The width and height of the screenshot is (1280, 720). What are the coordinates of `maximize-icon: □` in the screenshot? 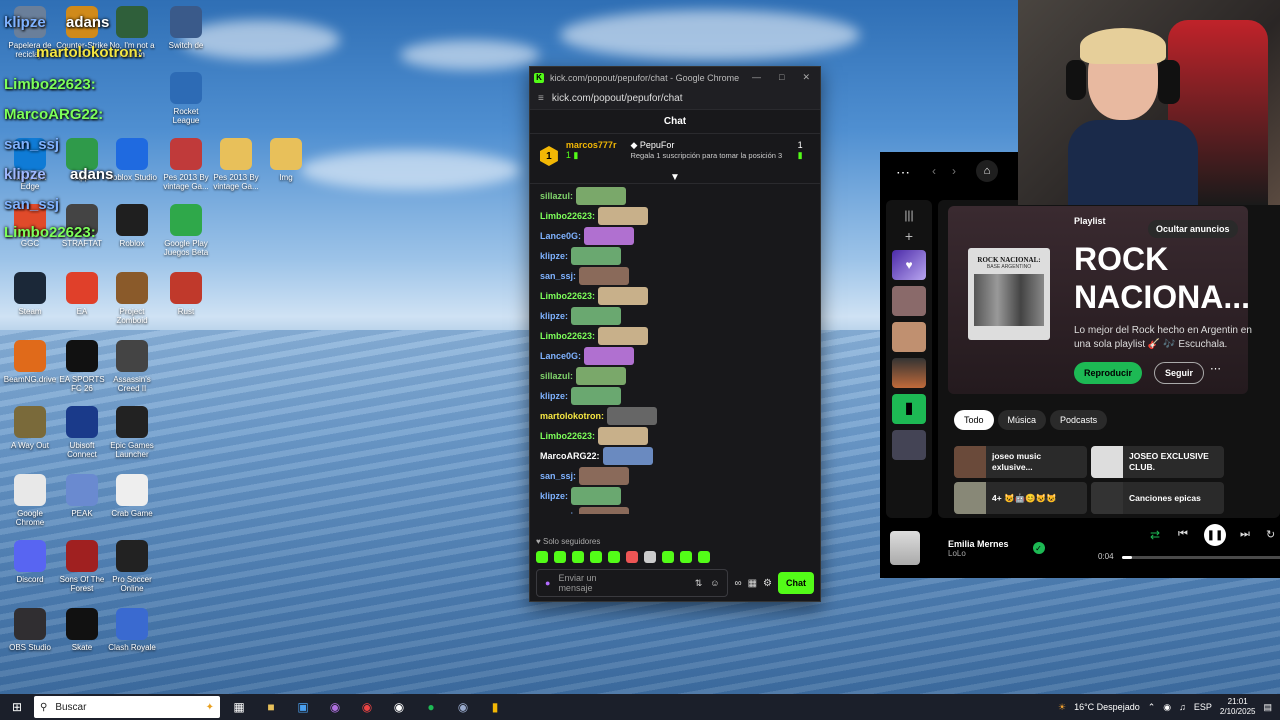 It's located at (781, 77).